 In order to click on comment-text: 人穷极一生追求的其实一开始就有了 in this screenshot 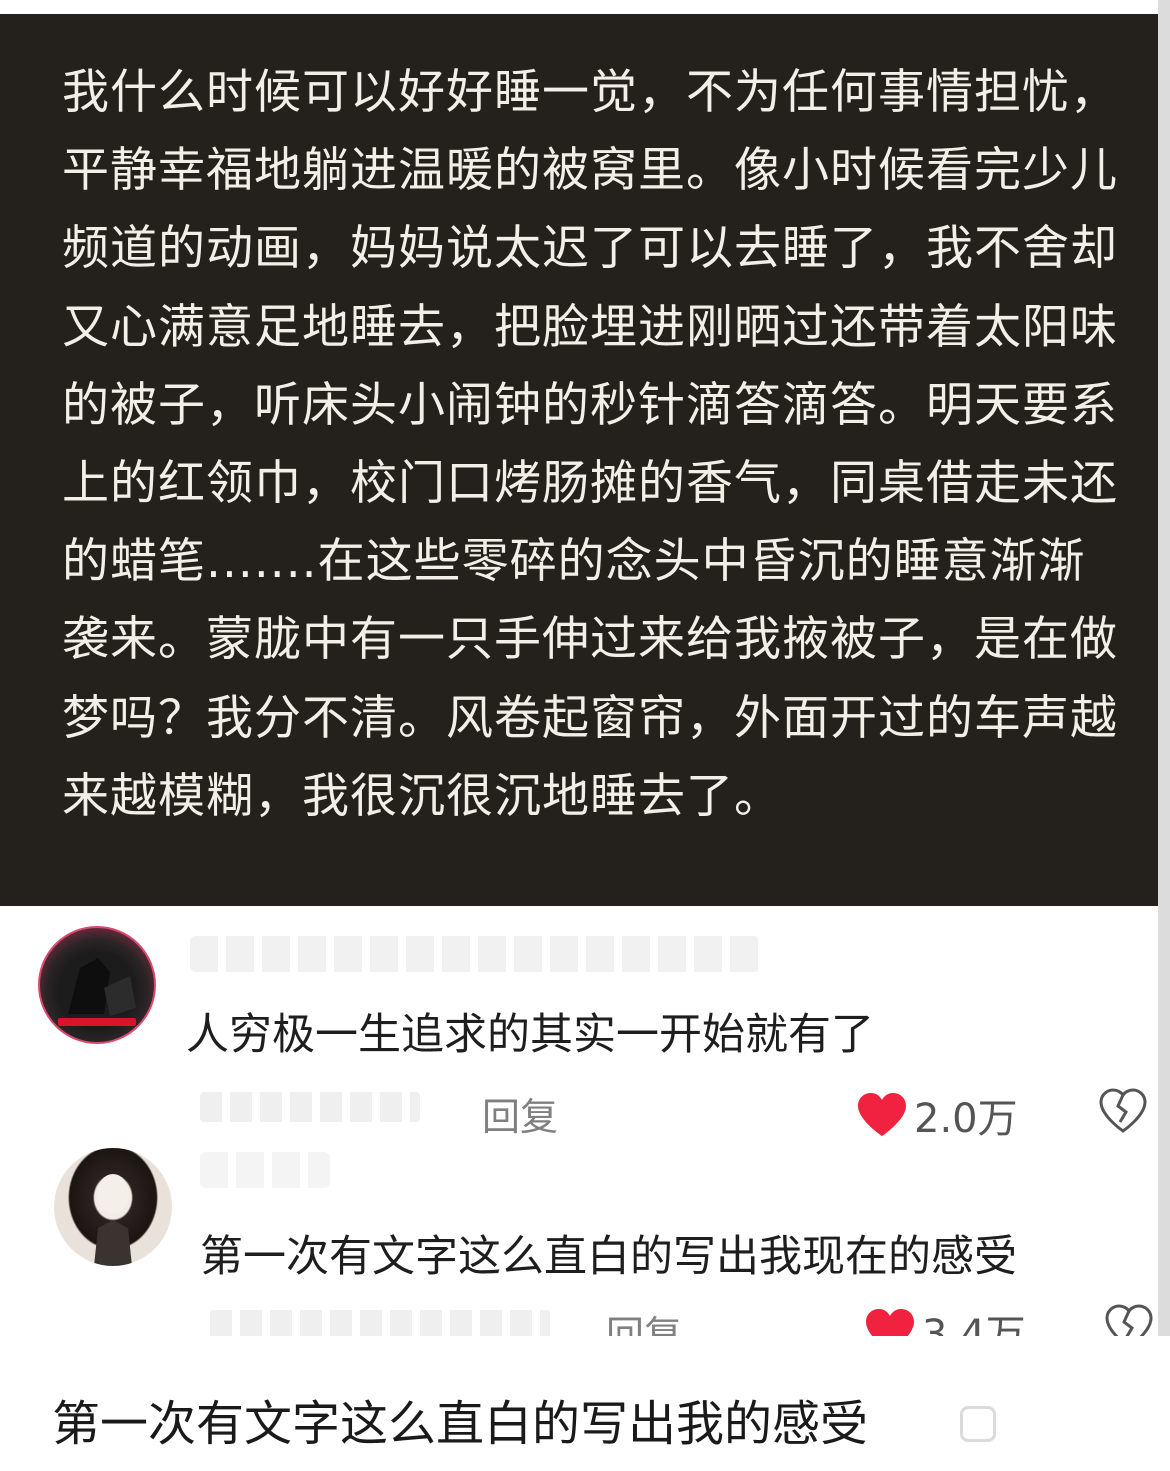, I will do `click(530, 1035)`.